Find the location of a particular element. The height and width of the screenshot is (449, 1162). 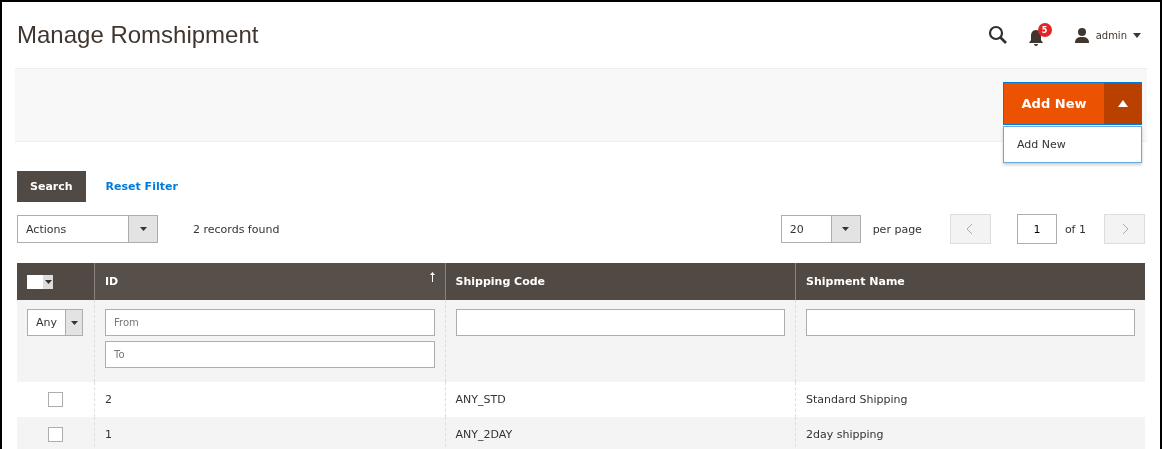

notification-badge: 5 is located at coordinates (1044, 30).